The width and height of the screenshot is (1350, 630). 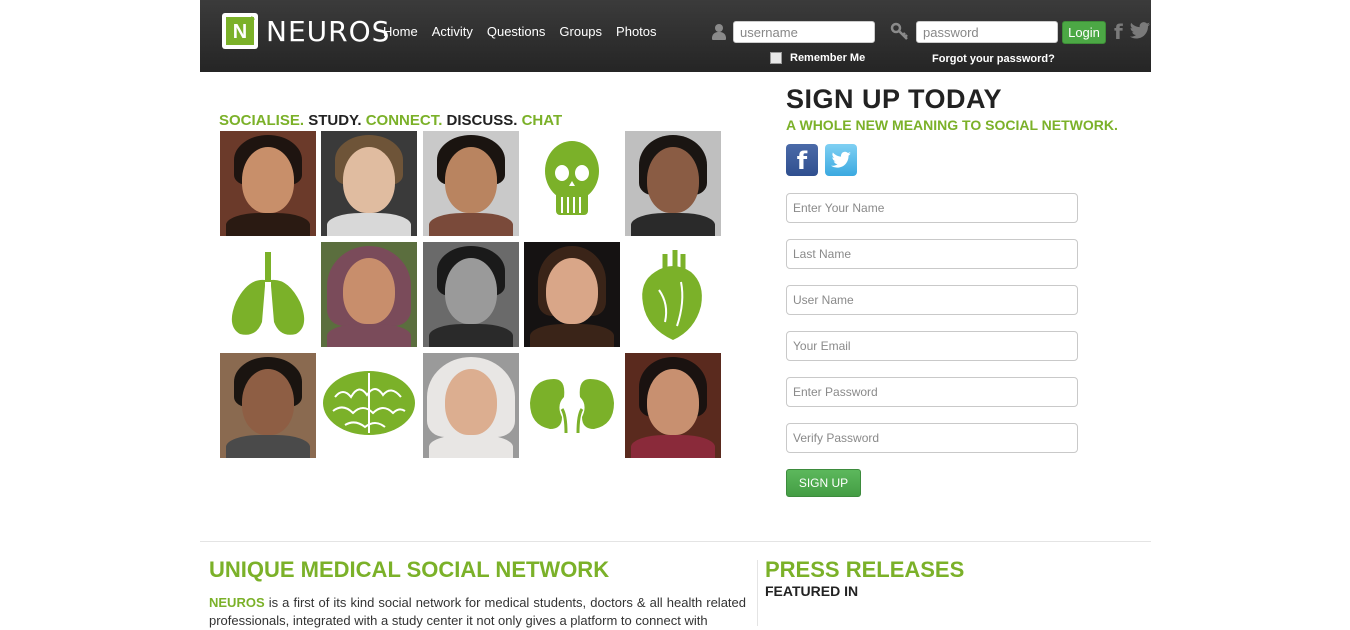 I want to click on twitter-icon, so click(x=1140, y=31).